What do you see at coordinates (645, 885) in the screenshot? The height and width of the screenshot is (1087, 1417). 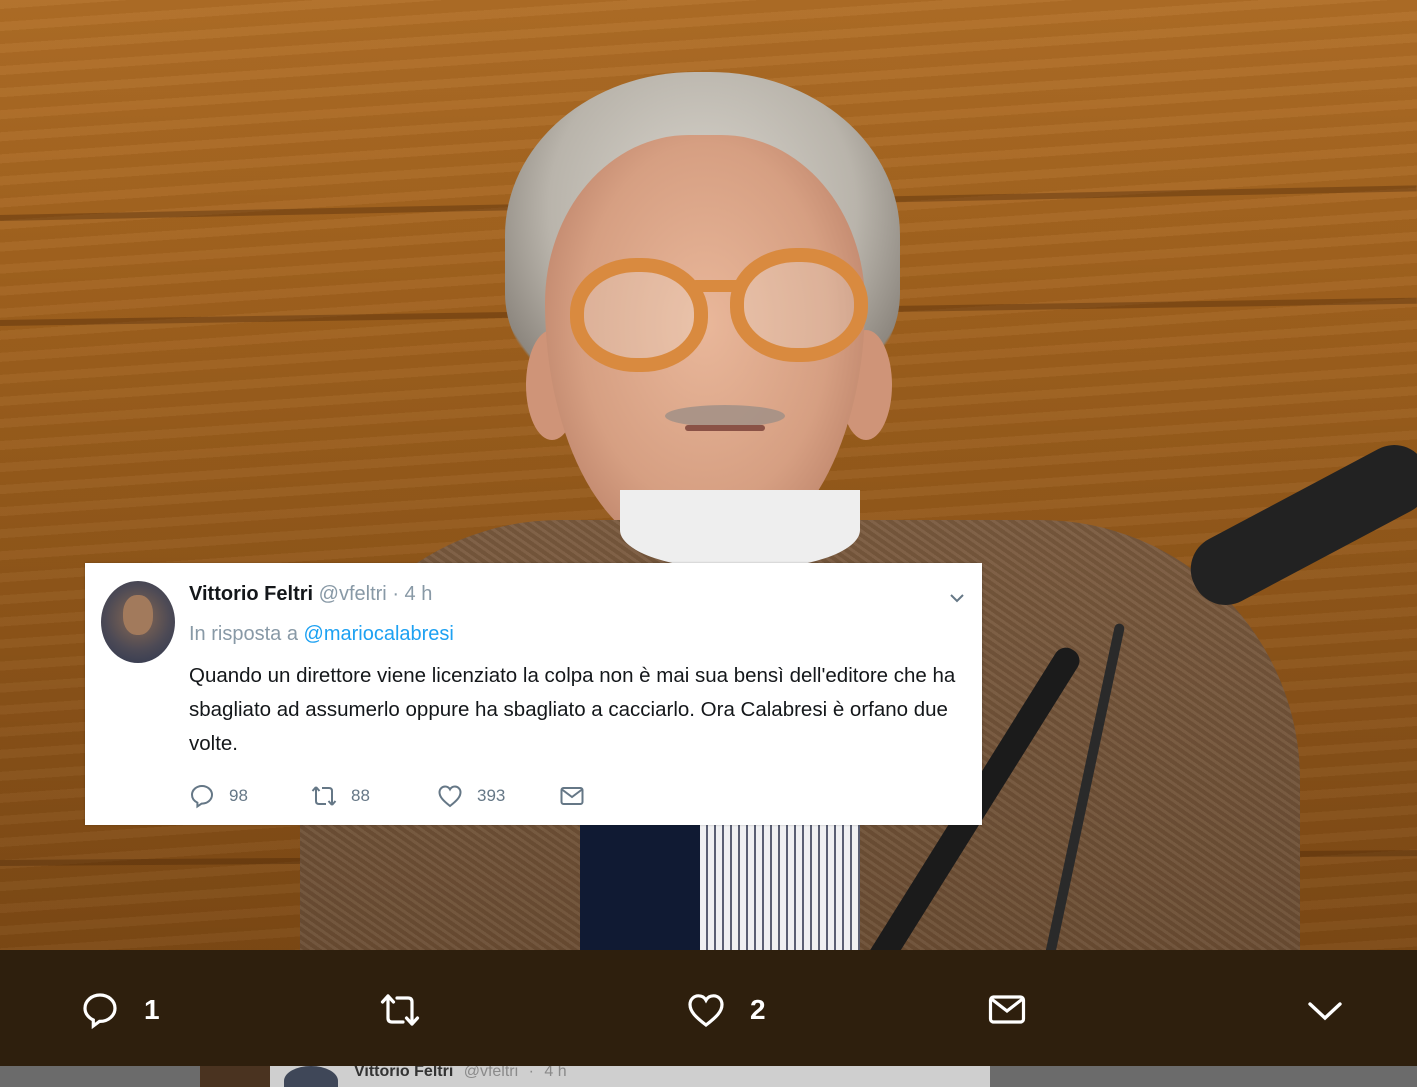 I see `person-tie` at bounding box center [645, 885].